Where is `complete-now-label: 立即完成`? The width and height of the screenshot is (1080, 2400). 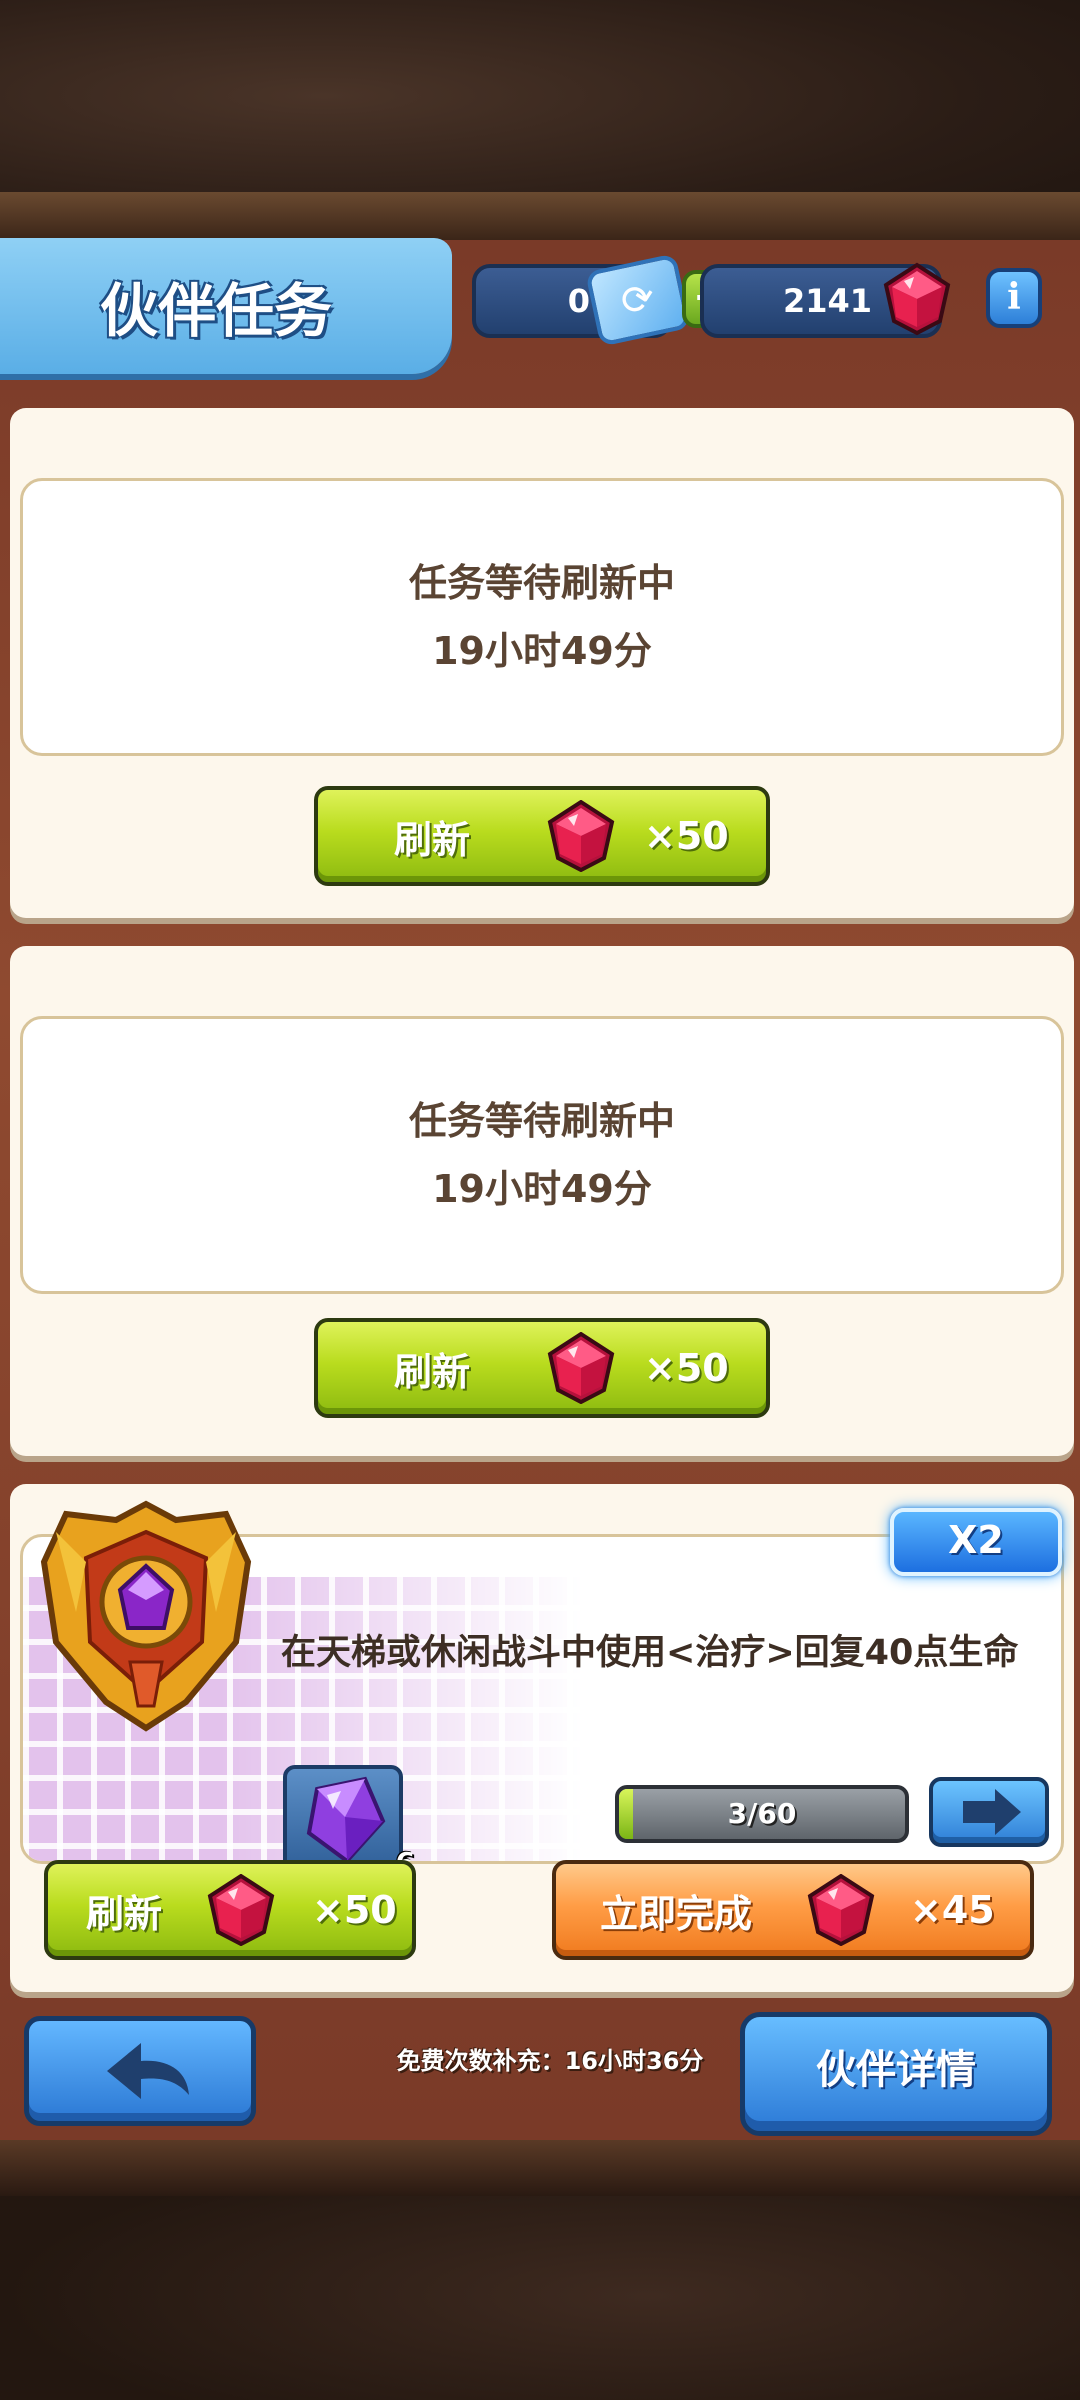 complete-now-label: 立即完成 is located at coordinates (676, 1913).